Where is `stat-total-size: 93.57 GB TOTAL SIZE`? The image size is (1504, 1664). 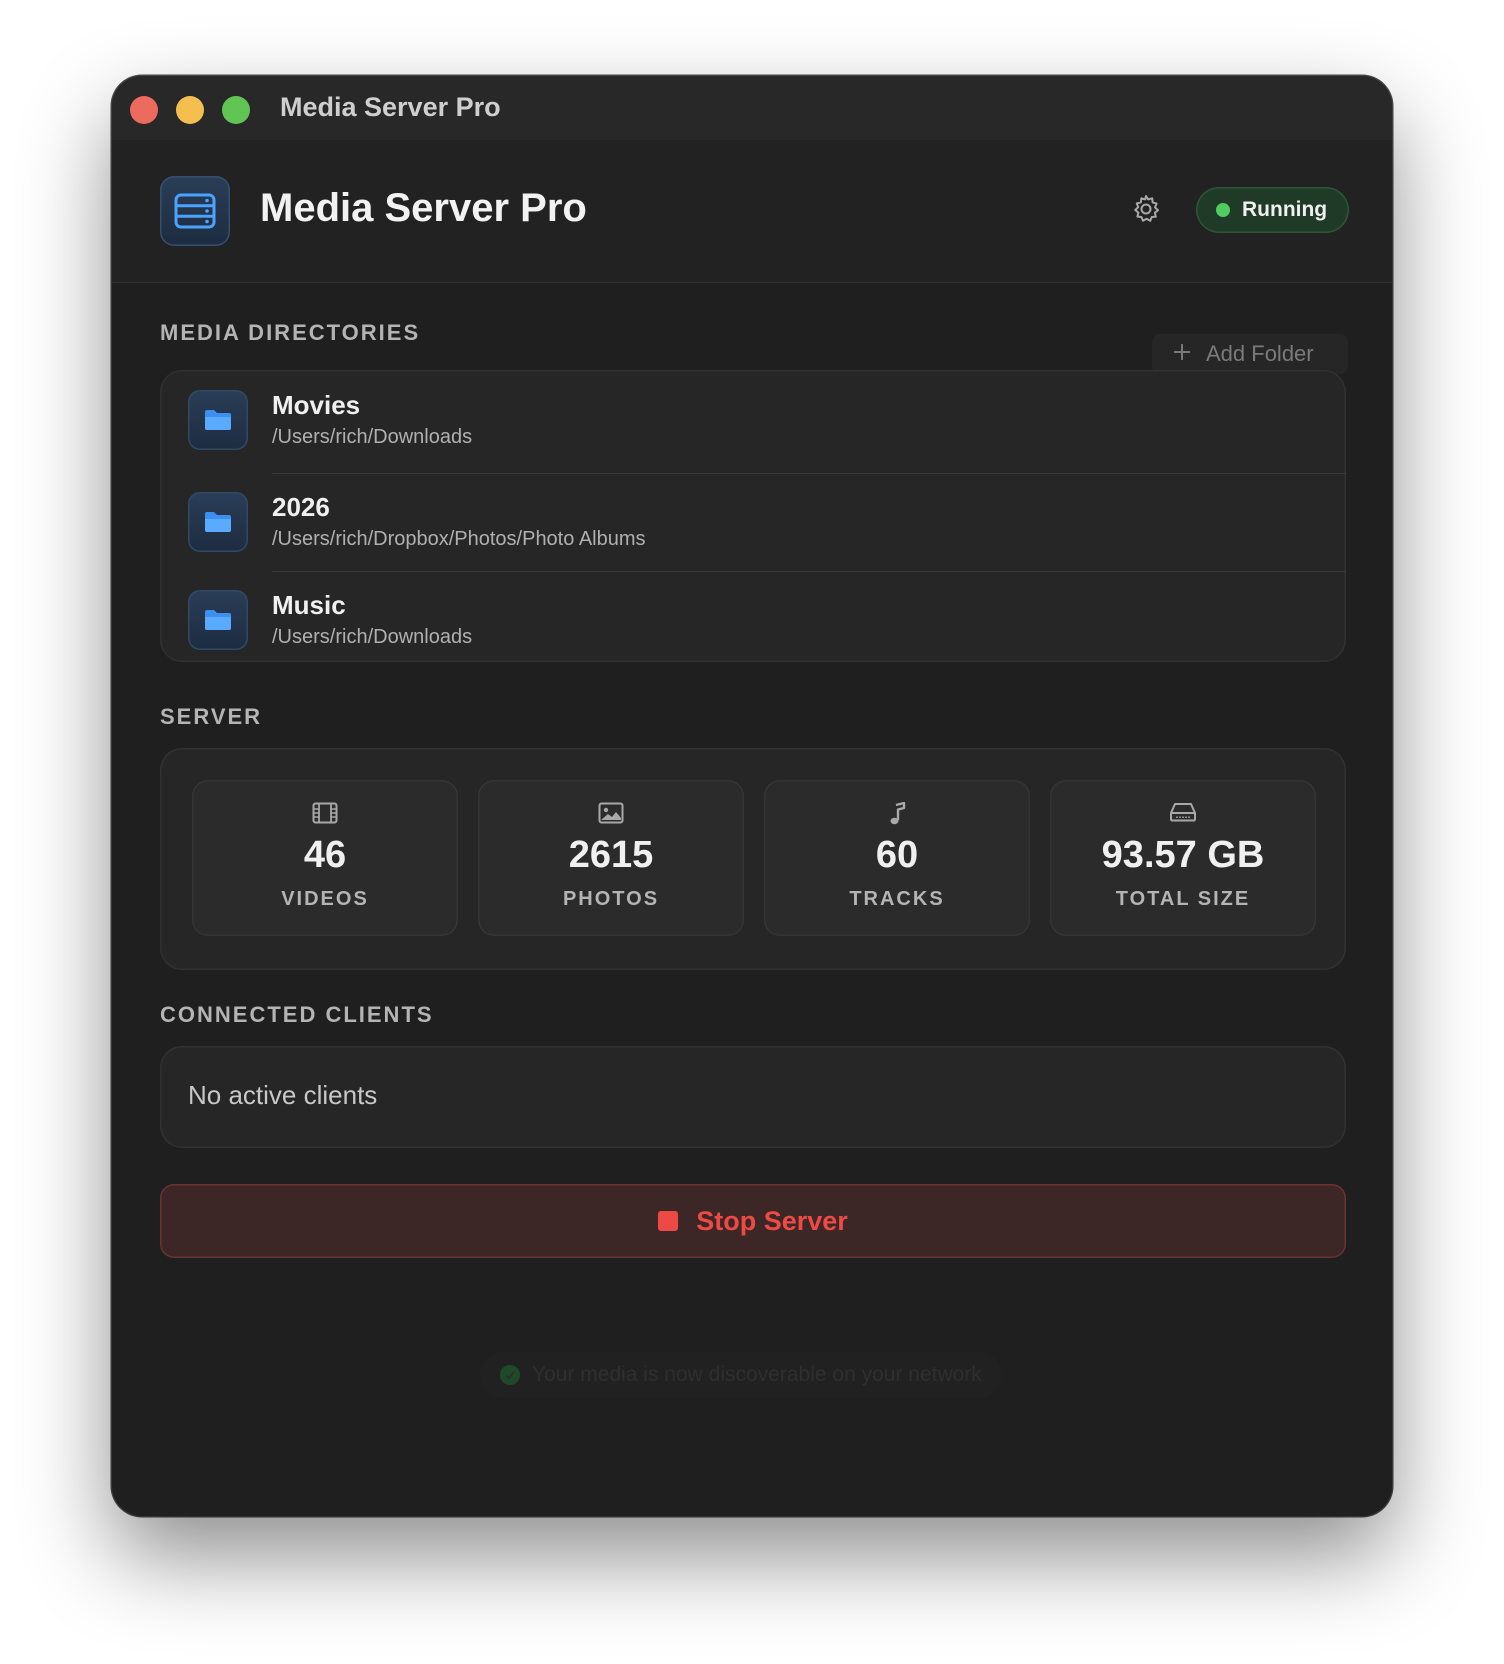 stat-total-size: 93.57 GB TOTAL SIZE is located at coordinates (1183, 858).